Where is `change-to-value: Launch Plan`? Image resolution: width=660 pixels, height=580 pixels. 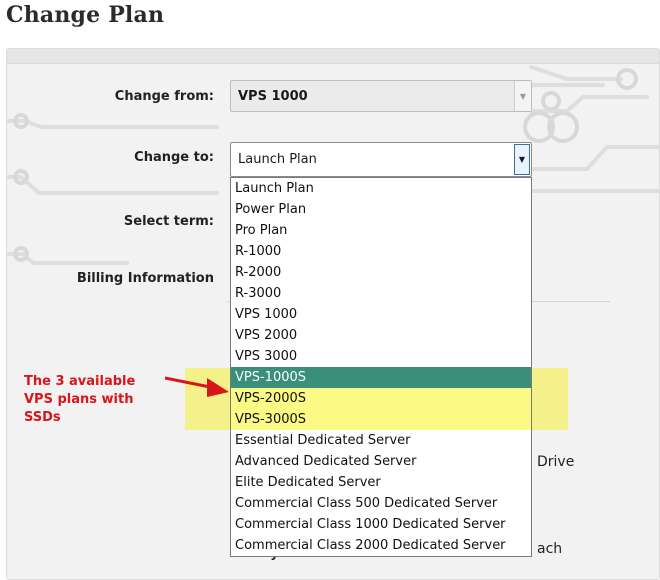 change-to-value: Launch Plan is located at coordinates (277, 159).